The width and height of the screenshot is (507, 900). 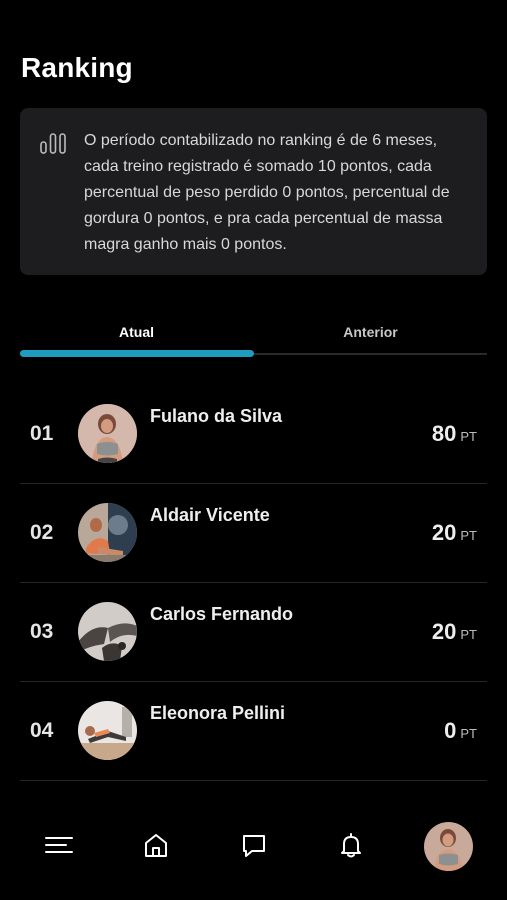 I want to click on home-icon, so click(x=156, y=845).